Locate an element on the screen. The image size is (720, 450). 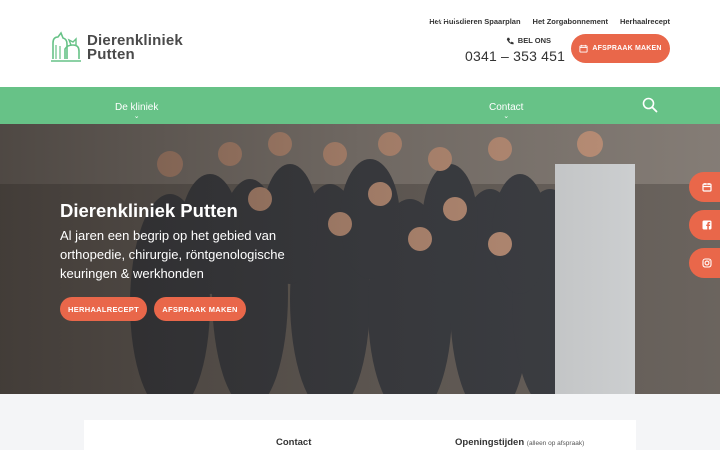
nav-label: Afspraak maken is located at coordinates (427, 18).